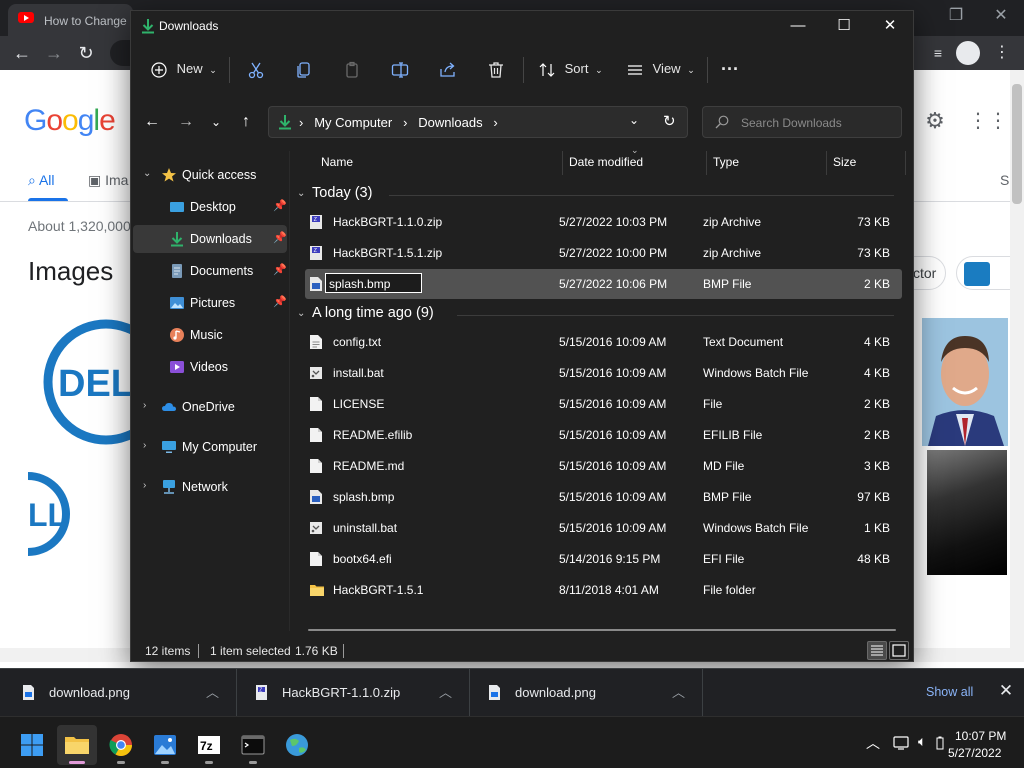  Describe the element at coordinates (353, 122) in the screenshot. I see `breadcrumb-my-computer: My Computer` at that location.